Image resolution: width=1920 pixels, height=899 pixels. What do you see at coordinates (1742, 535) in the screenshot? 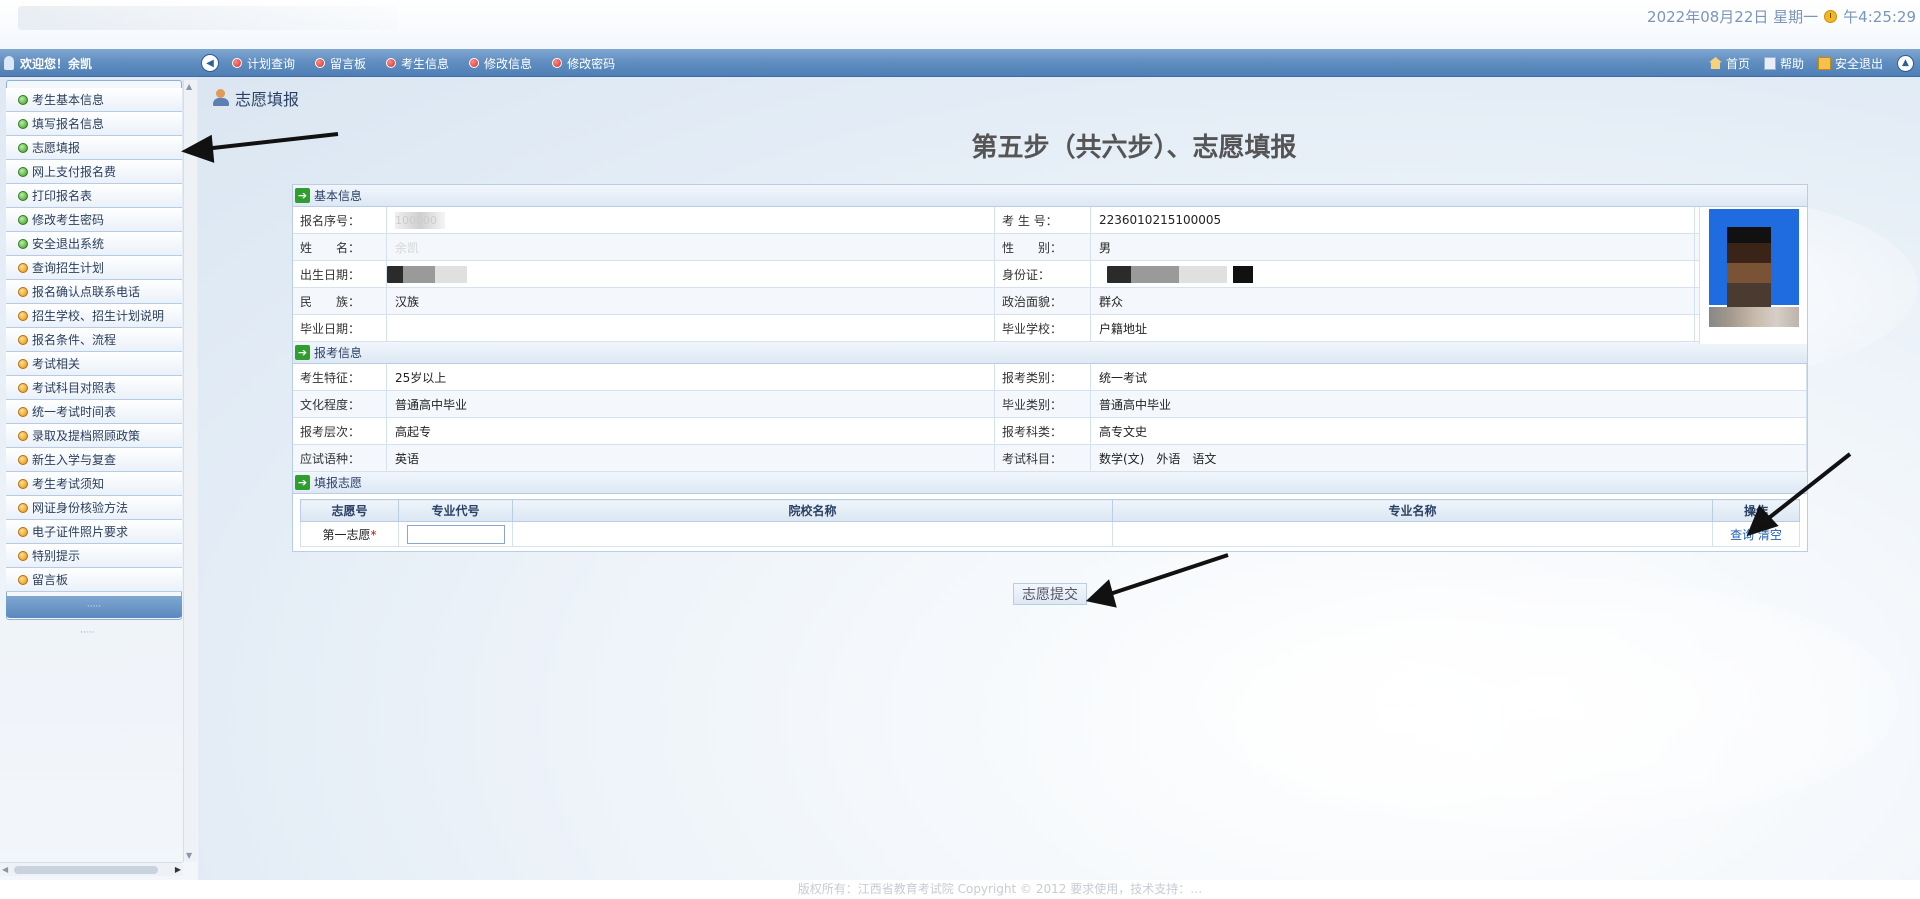
I see `query-link: 查询` at bounding box center [1742, 535].